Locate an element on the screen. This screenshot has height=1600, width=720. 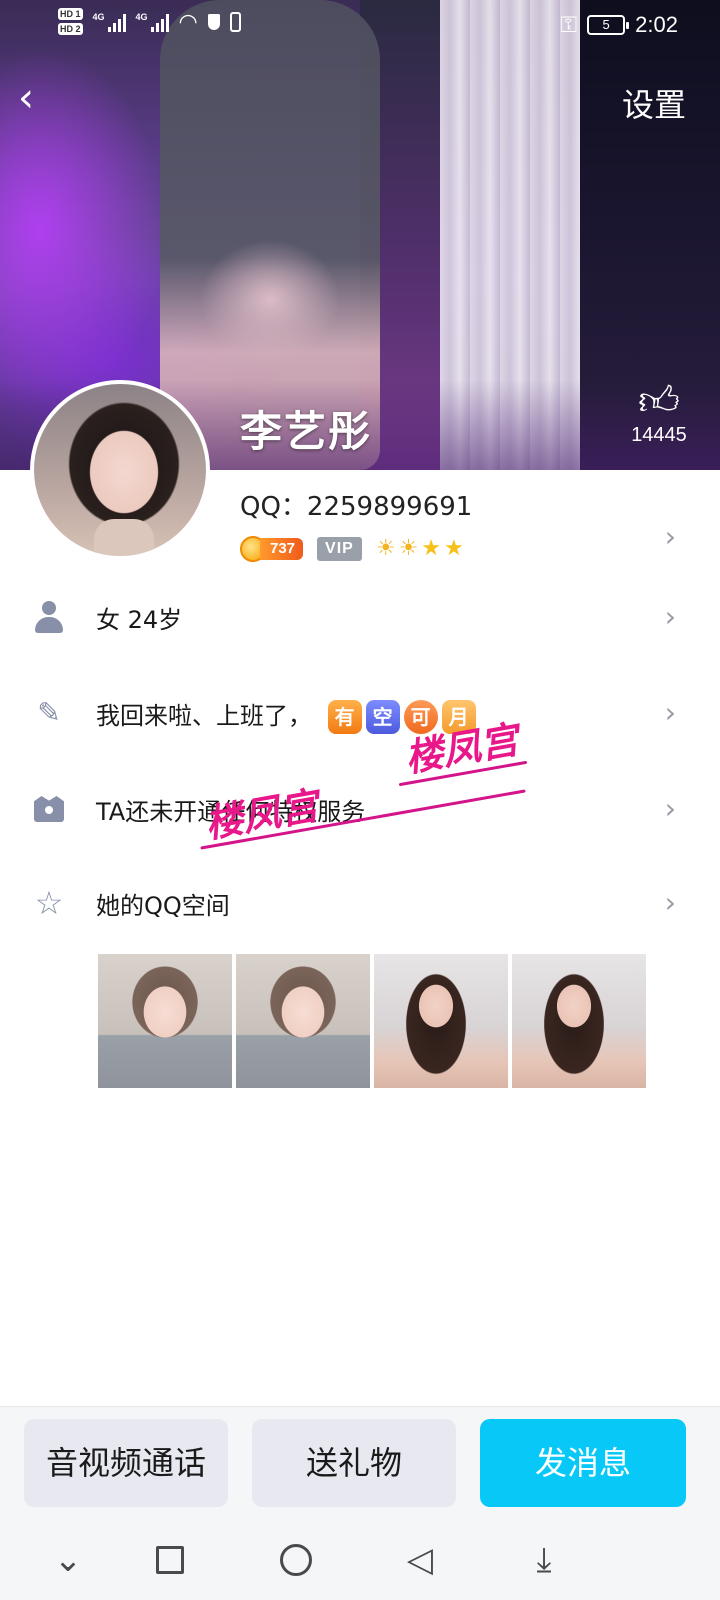
coin-badge: 737 is located at coordinates (272, 549).